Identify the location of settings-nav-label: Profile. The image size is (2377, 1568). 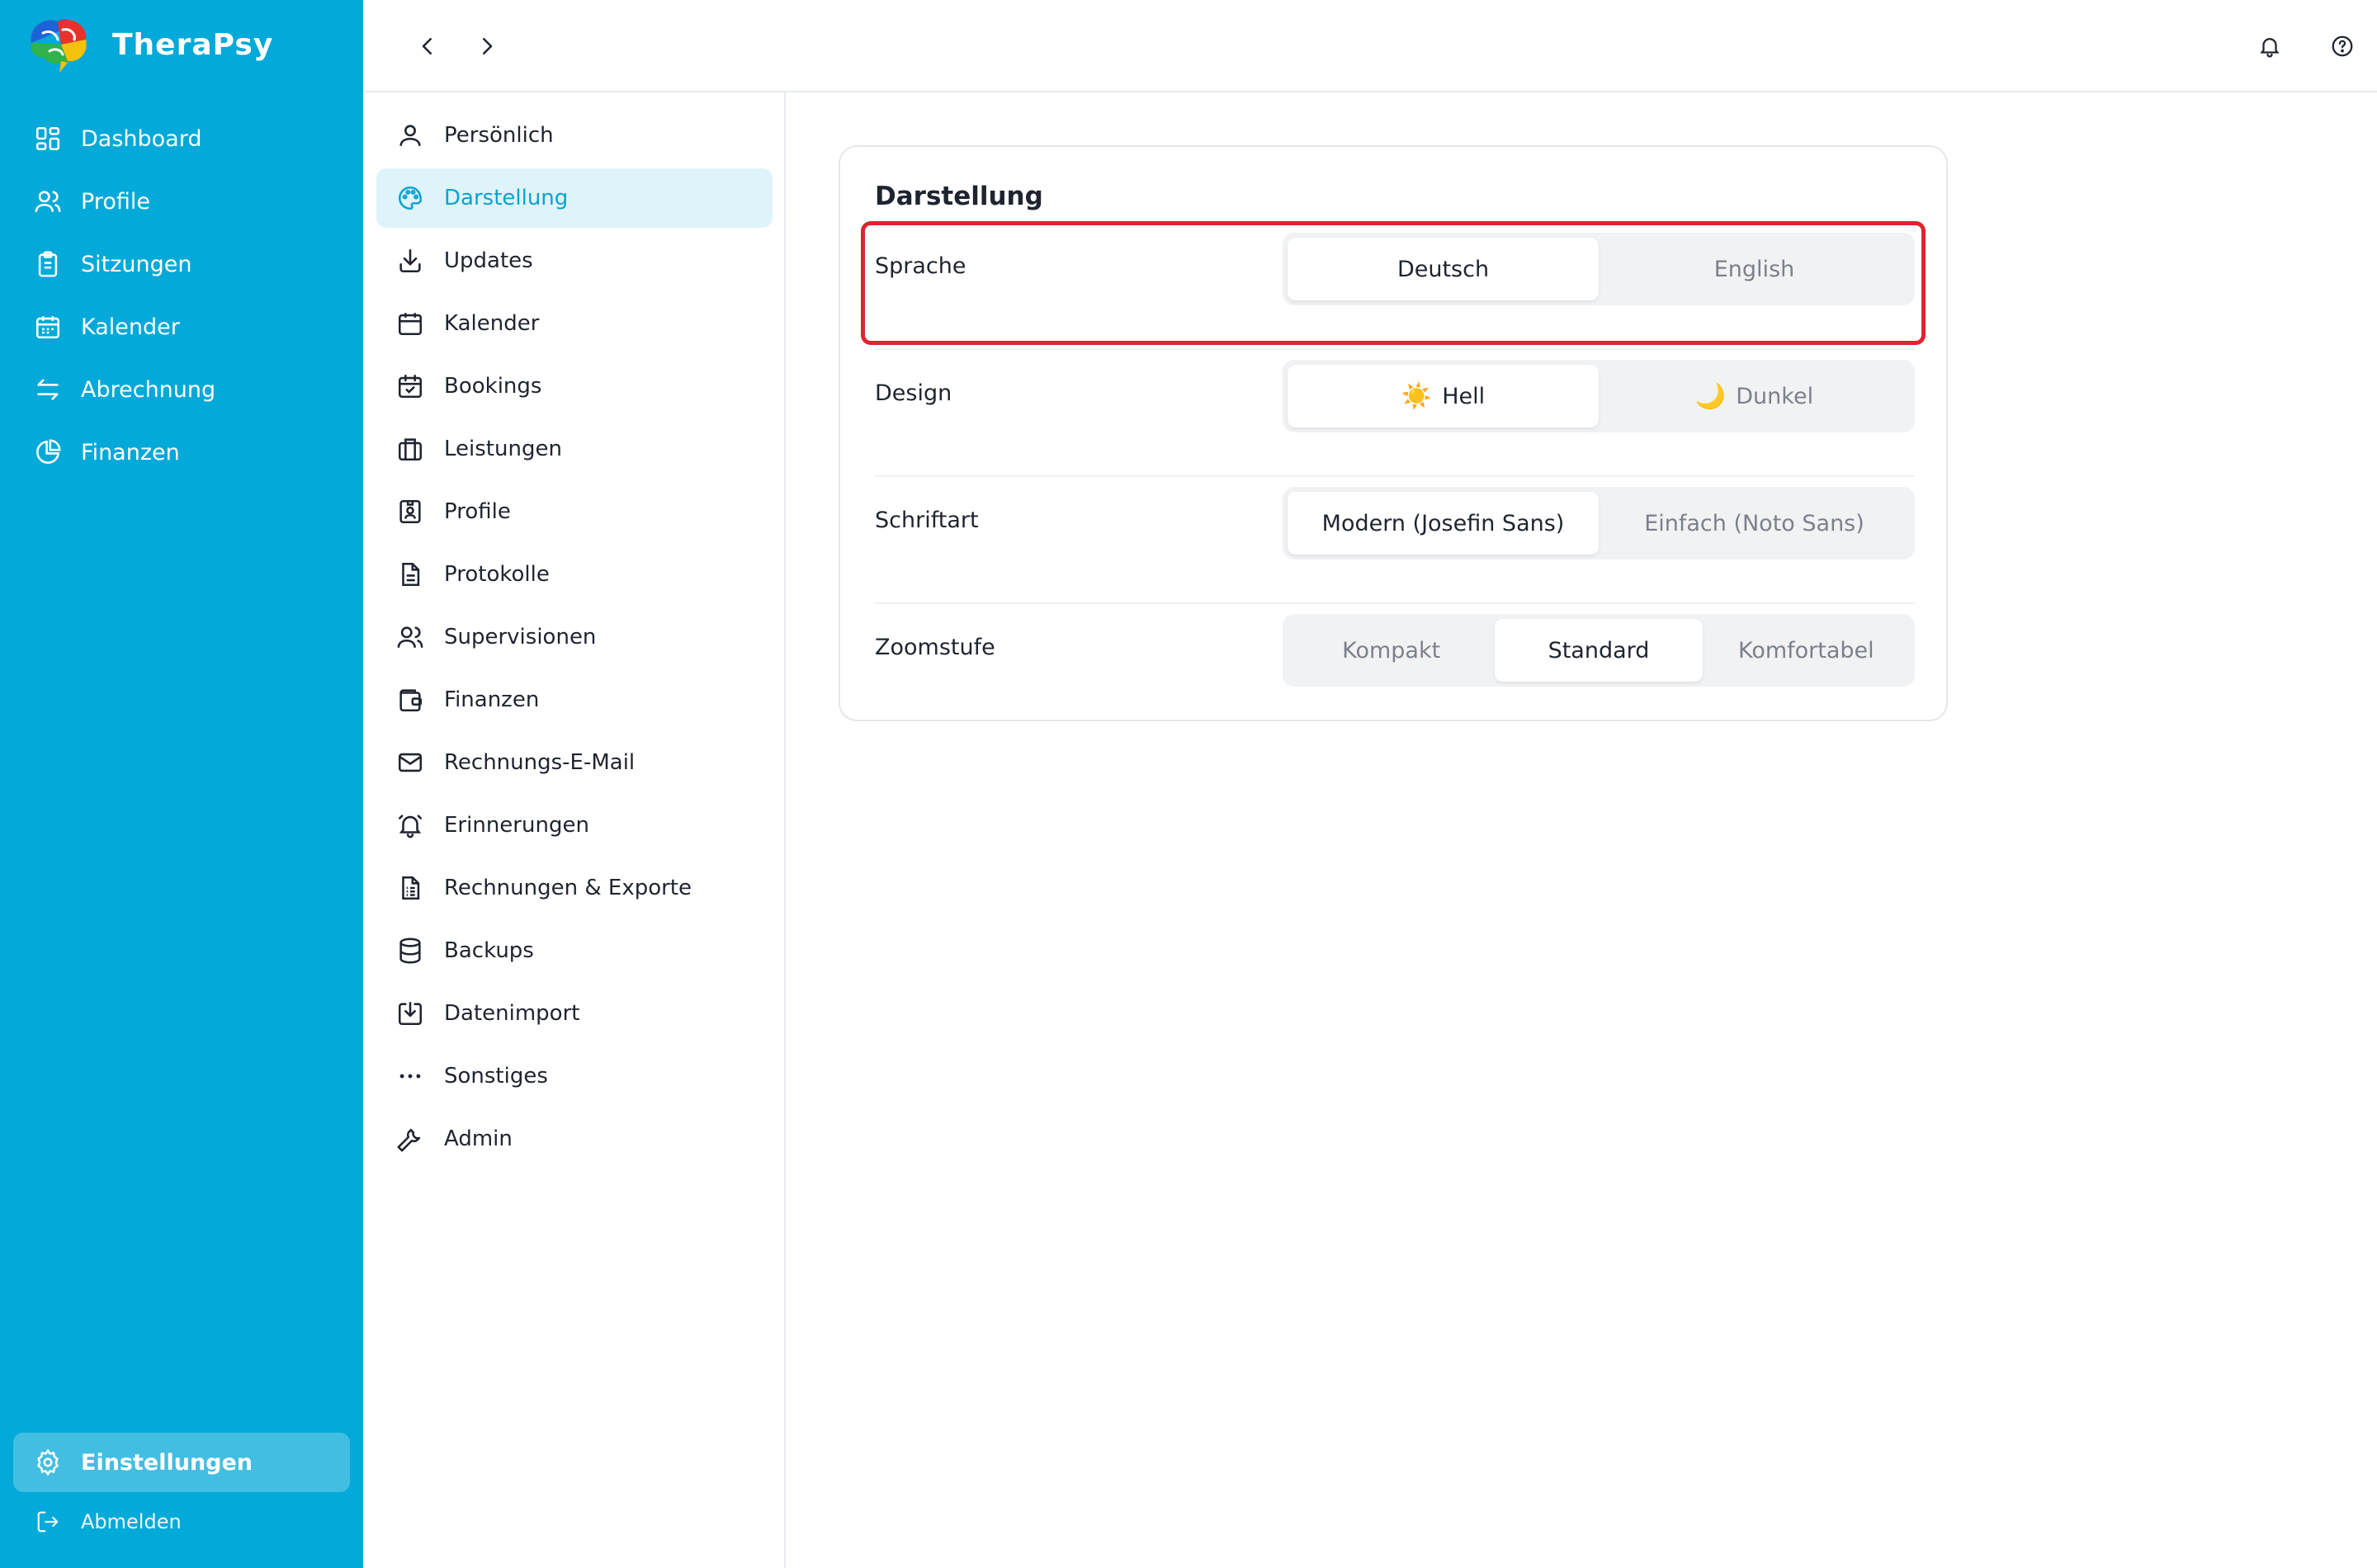
(477, 511).